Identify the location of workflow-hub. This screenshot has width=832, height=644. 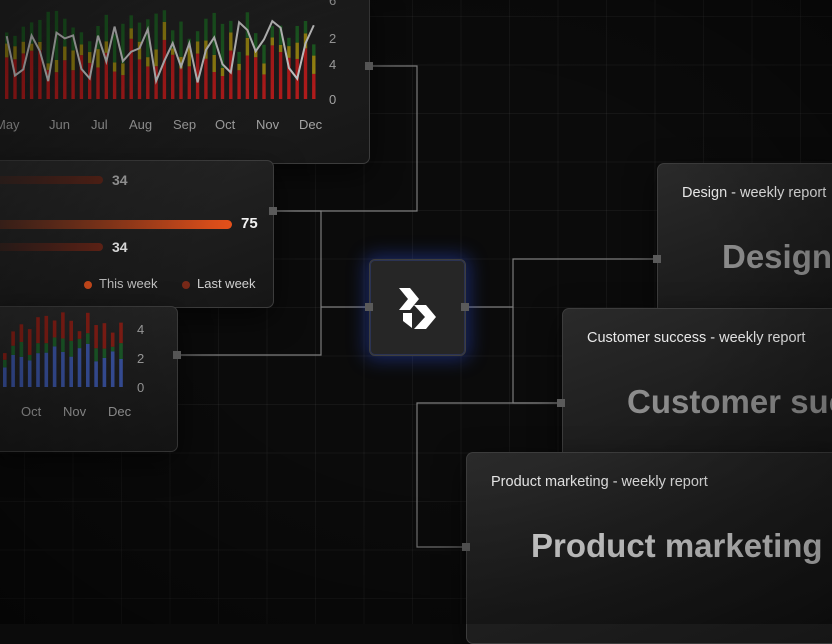
(417, 307).